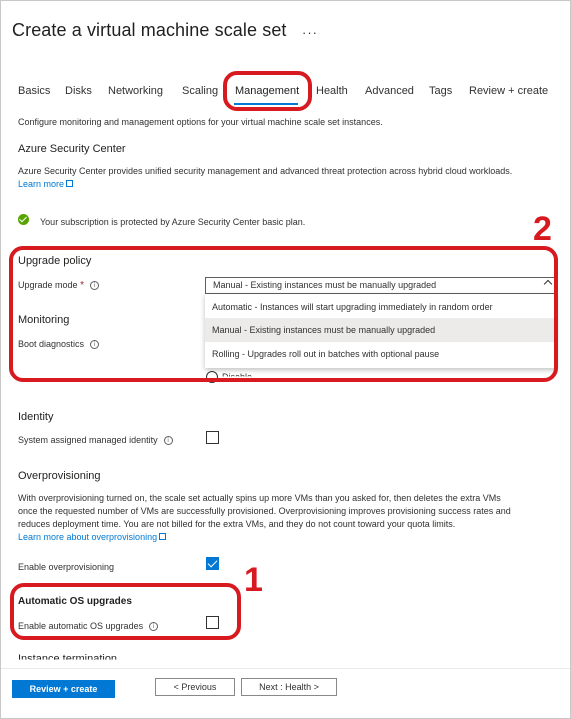 The height and width of the screenshot is (719, 571). What do you see at coordinates (59, 476) in the screenshot?
I see `overprovisioning-heading: Overprovisioning` at bounding box center [59, 476].